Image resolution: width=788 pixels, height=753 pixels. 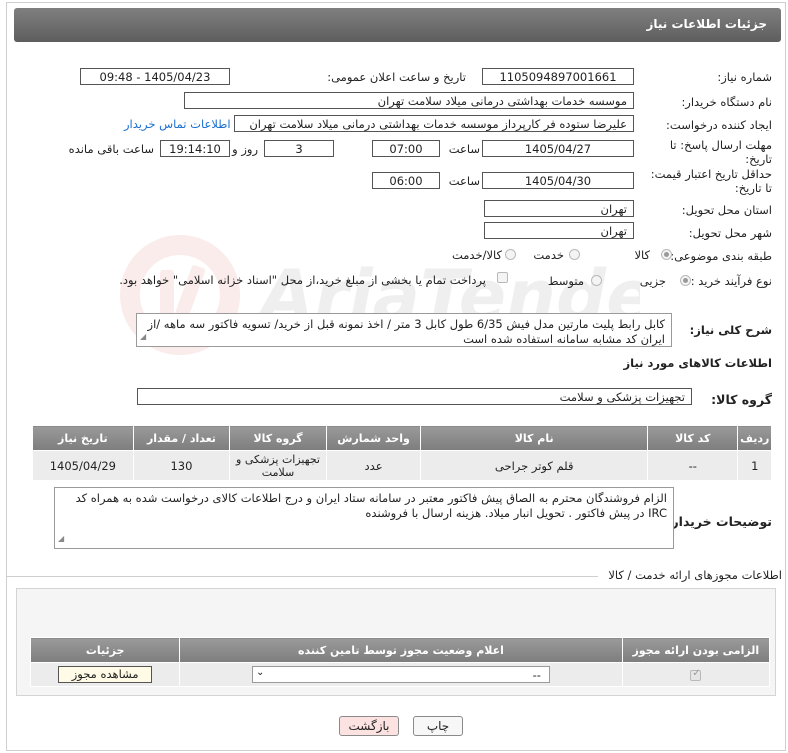 What do you see at coordinates (652, 281) in the screenshot?
I see `process-minor-label: جزیی` at bounding box center [652, 281].